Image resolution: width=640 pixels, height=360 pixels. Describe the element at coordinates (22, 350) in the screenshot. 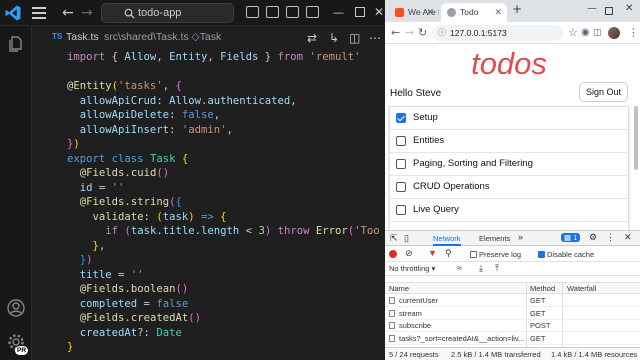

I see `accounts-badge: PR` at that location.